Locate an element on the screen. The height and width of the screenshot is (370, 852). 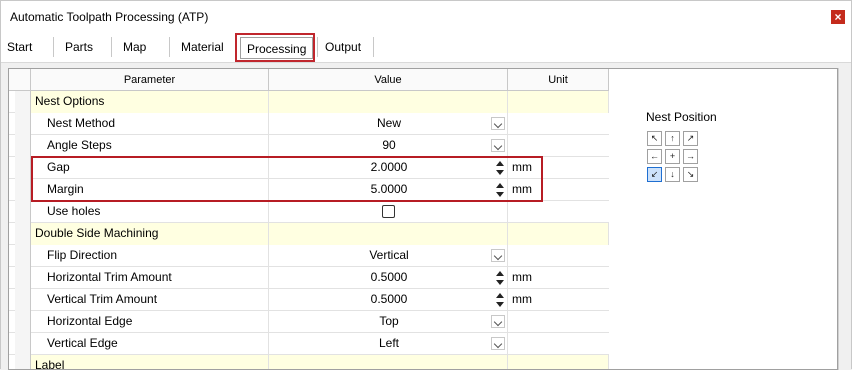
category-row: Double Side Machining is located at coordinates (309, 234).